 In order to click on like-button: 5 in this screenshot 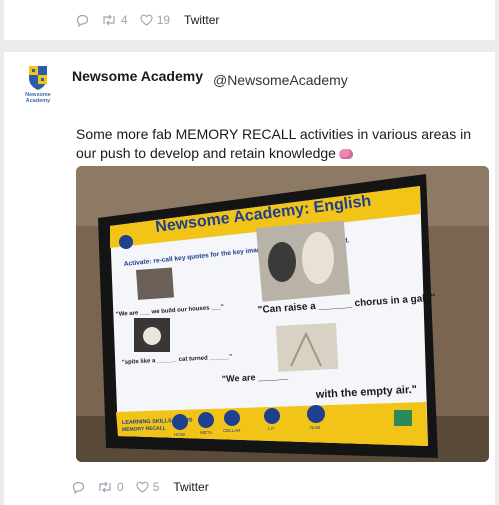, I will do `click(148, 487)`.